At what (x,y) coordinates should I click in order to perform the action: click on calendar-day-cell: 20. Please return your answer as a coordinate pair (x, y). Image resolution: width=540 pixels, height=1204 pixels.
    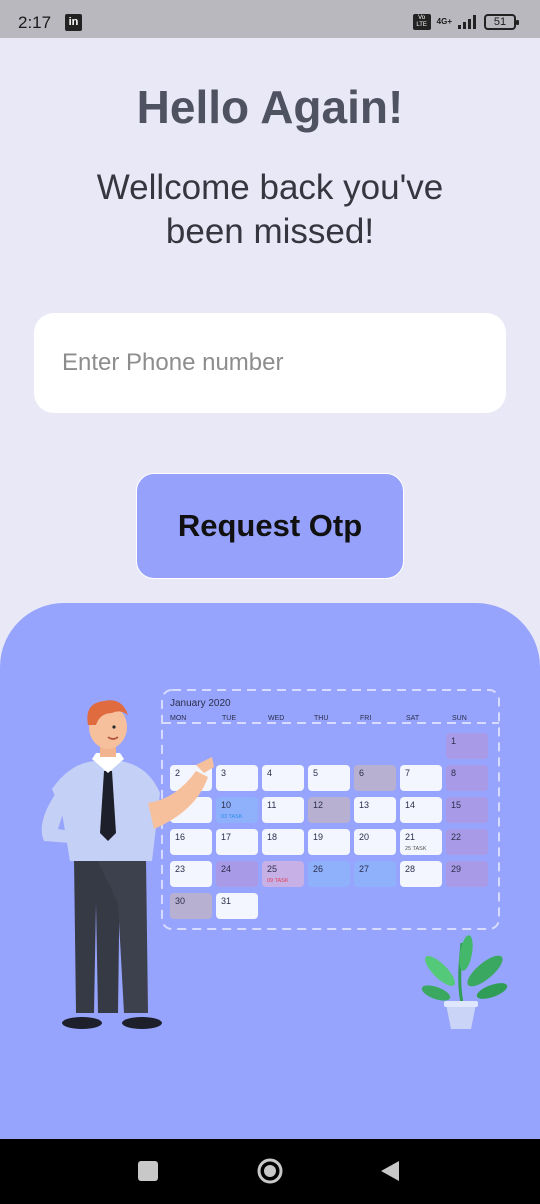
    Looking at the image, I should click on (375, 842).